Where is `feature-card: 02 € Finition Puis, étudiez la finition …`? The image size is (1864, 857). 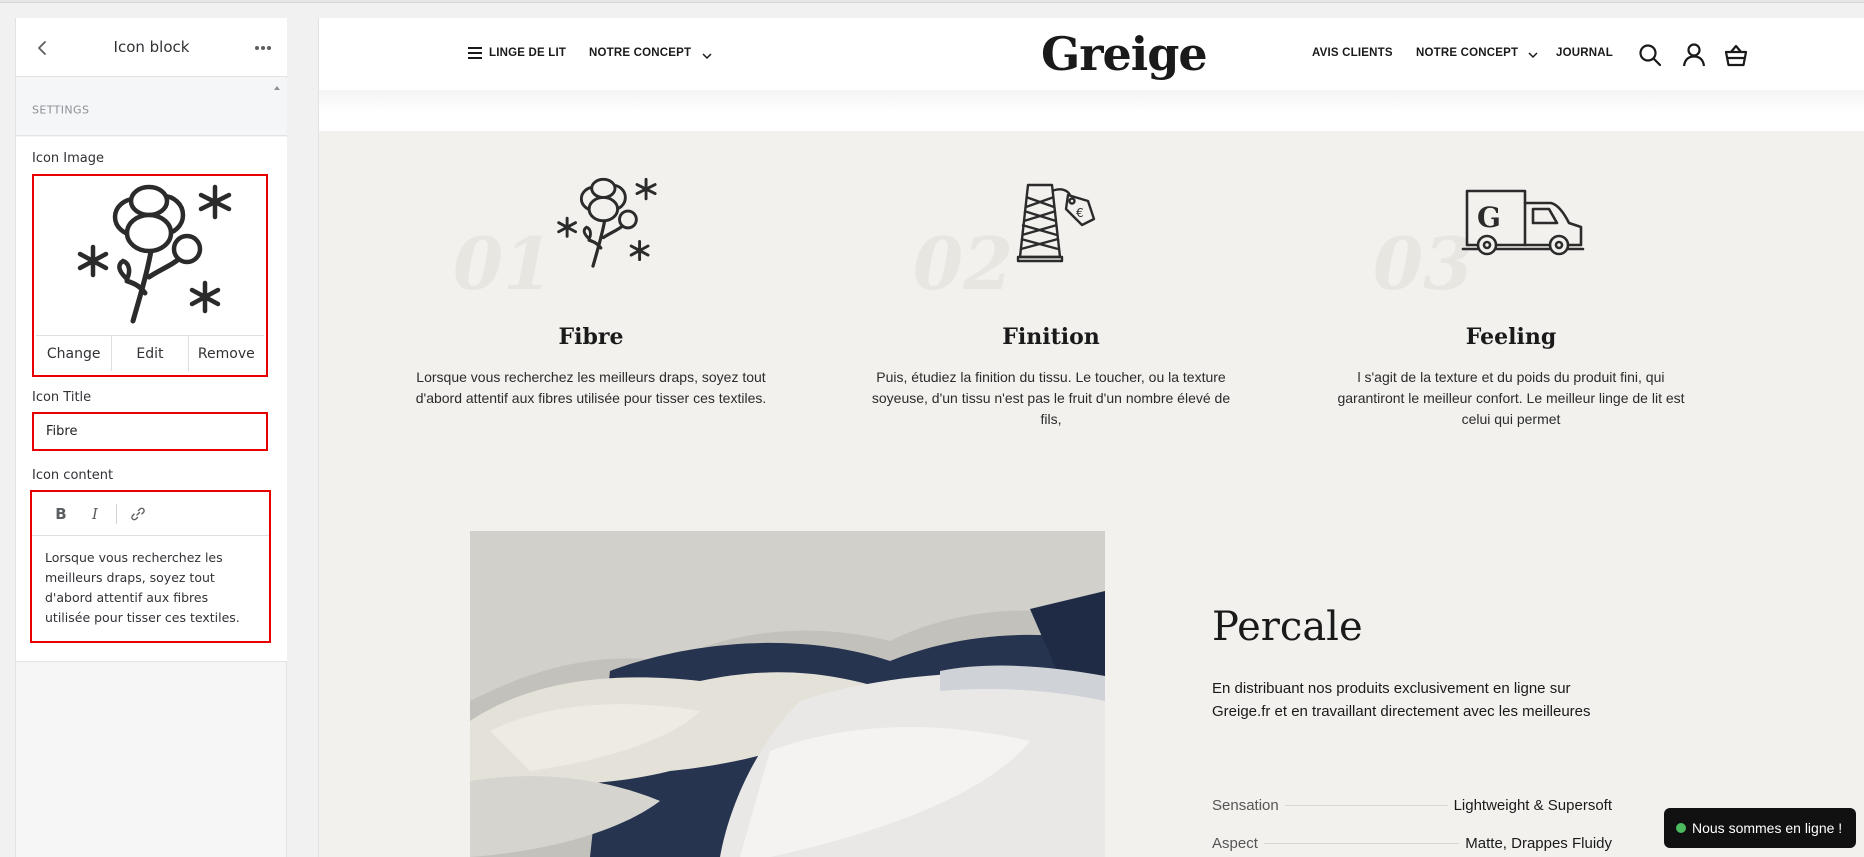
feature-card: 02 € Finition Puis, étudiez la finition … is located at coordinates (1051, 279).